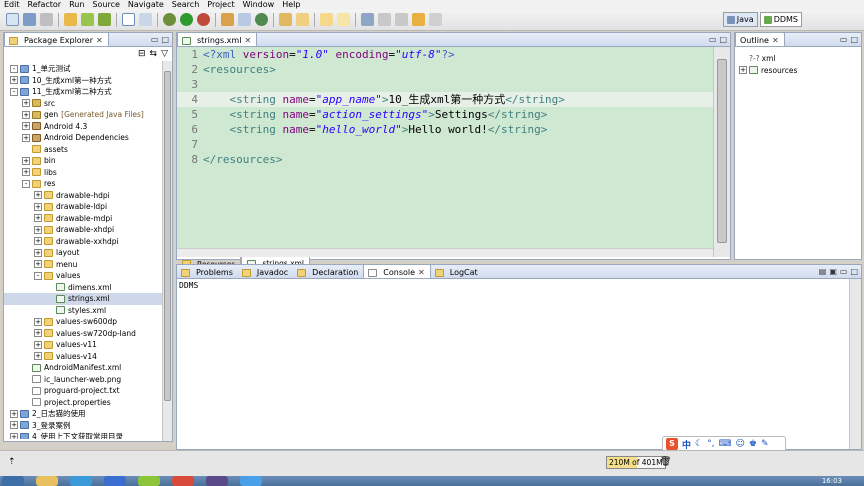 The image size is (864, 486). Describe the element at coordinates (765, 444) in the screenshot. I see `tools-icon: ✎` at that location.